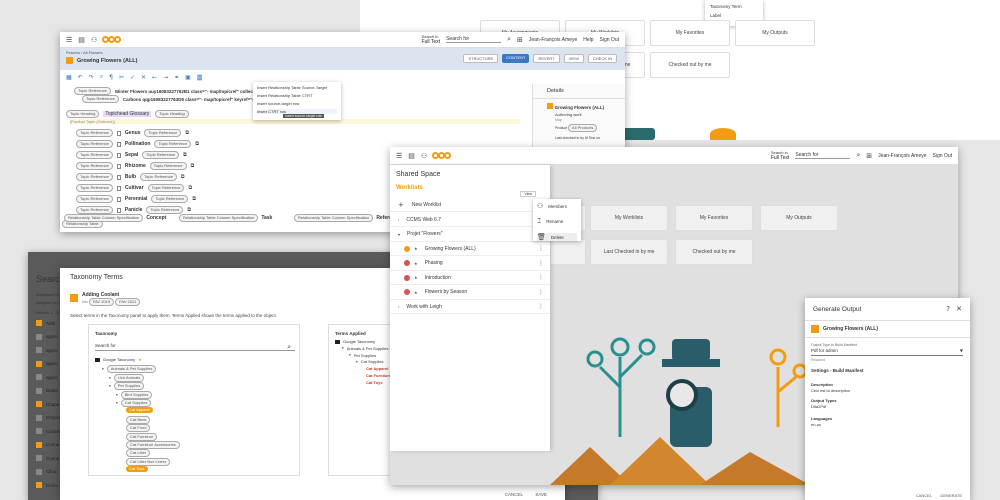 This screenshot has width=1000, height=500. I want to click on worklist-item: ★ Growing Flowers (ALL) ⋮, so click(470, 249).